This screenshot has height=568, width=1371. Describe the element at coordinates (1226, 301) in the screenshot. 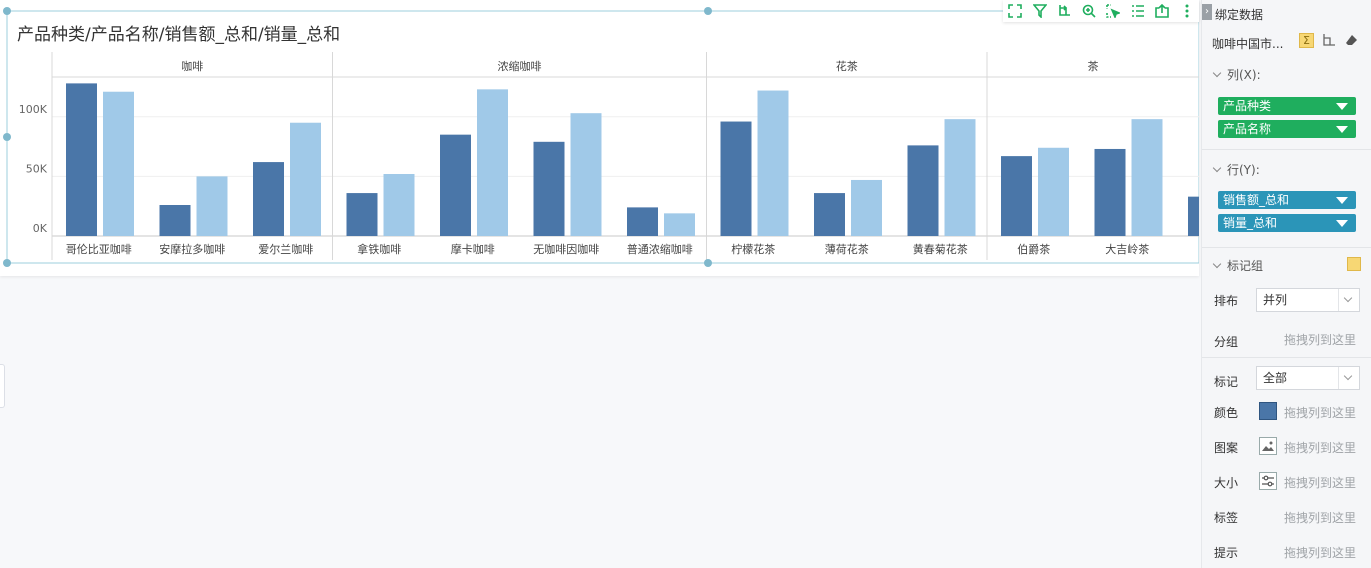

I see `layout-label: 排布` at that location.